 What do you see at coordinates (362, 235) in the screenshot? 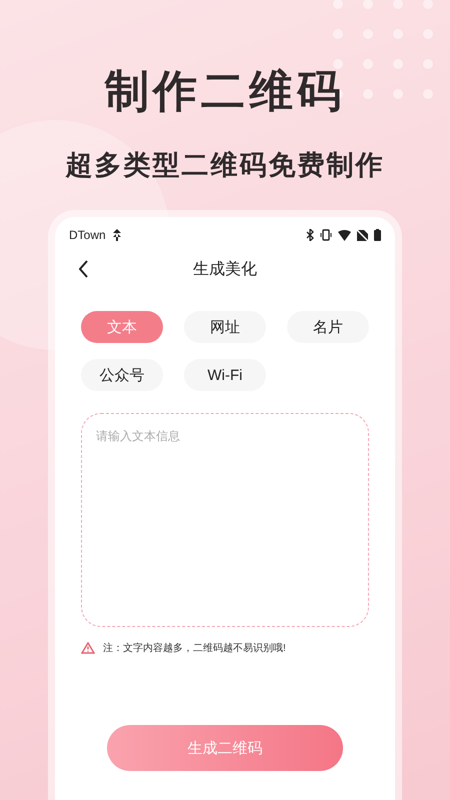
I see `no-sim-icon` at bounding box center [362, 235].